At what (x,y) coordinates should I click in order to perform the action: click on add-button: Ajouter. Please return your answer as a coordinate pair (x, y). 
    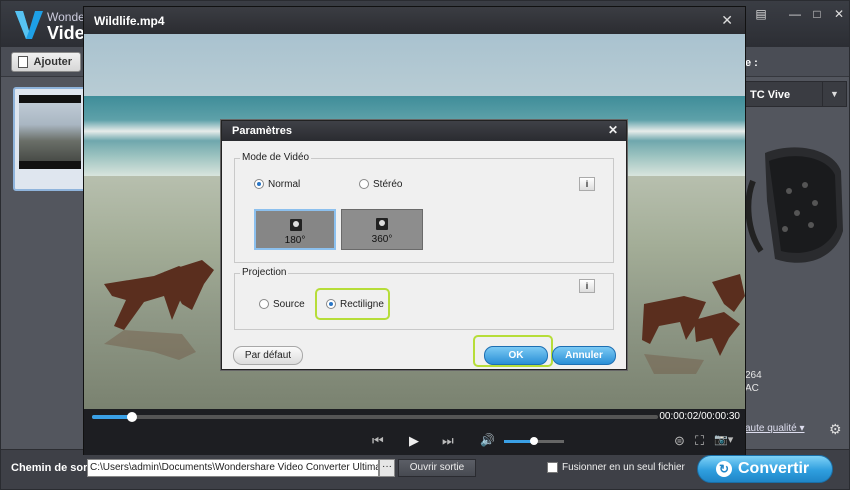
    Looking at the image, I should click on (46, 62).